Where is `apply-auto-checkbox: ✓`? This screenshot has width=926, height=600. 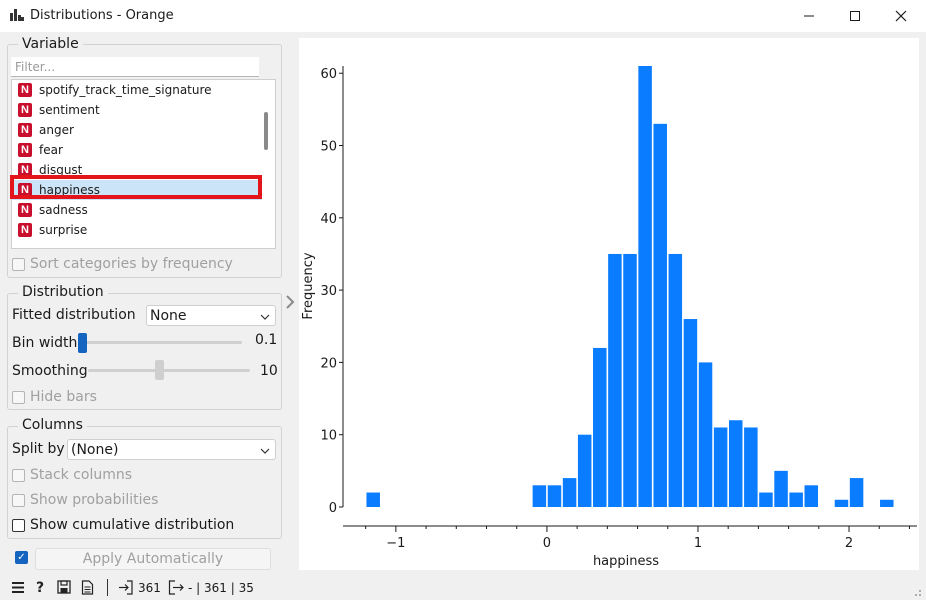 apply-auto-checkbox: ✓ is located at coordinates (21, 557).